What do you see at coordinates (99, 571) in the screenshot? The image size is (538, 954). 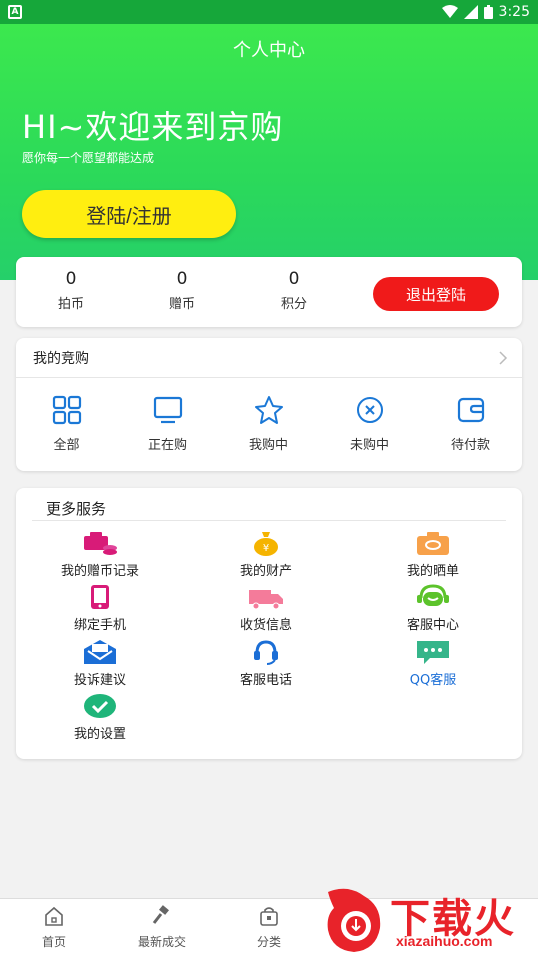 I see `service-label: 我的赠币记录` at bounding box center [99, 571].